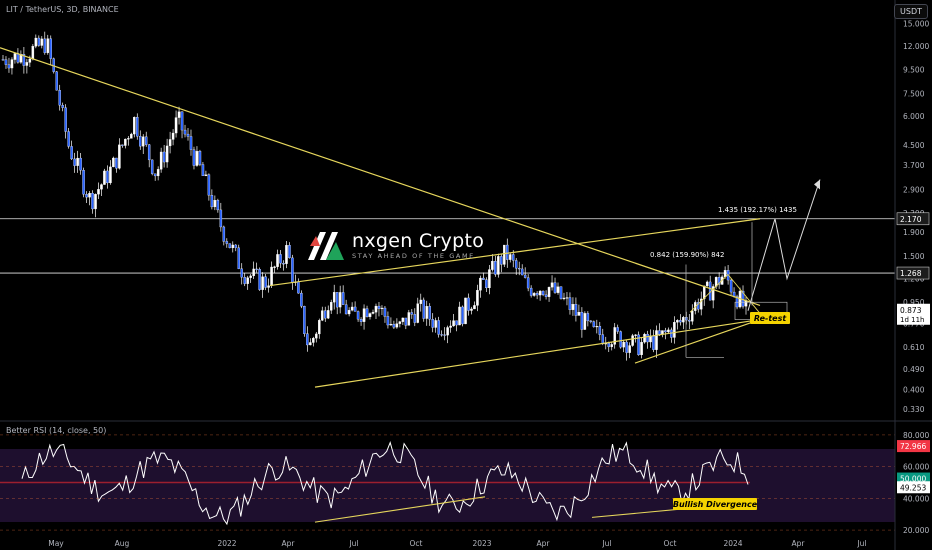  I want to click on rsi-tick-label: 60.000, so click(916, 467).